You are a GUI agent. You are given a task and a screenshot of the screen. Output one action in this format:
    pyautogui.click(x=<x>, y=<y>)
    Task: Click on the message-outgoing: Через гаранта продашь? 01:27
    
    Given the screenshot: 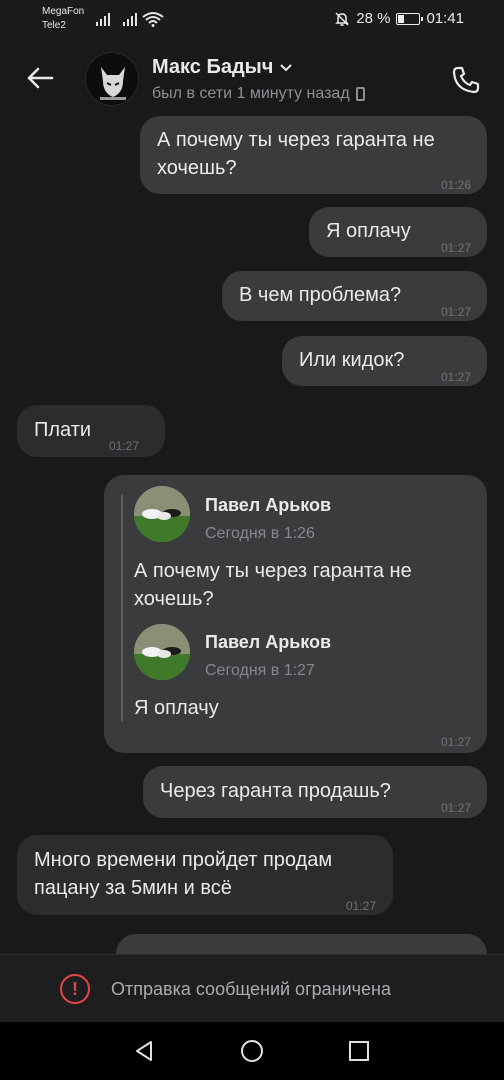 What is the action you would take?
    pyautogui.click(x=315, y=792)
    